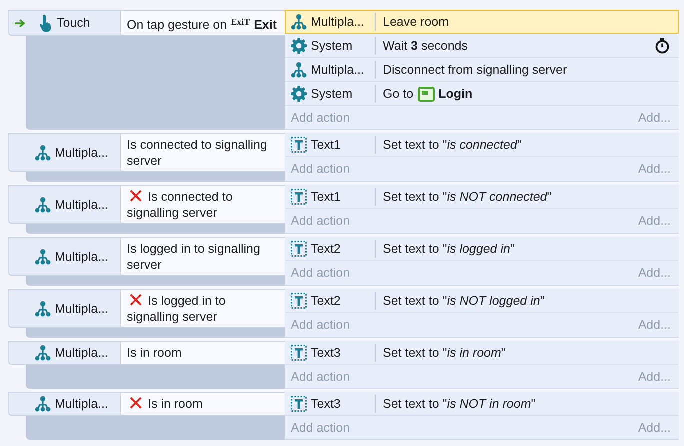  I want to click on action-text: Set text to "is connected", so click(452, 145).